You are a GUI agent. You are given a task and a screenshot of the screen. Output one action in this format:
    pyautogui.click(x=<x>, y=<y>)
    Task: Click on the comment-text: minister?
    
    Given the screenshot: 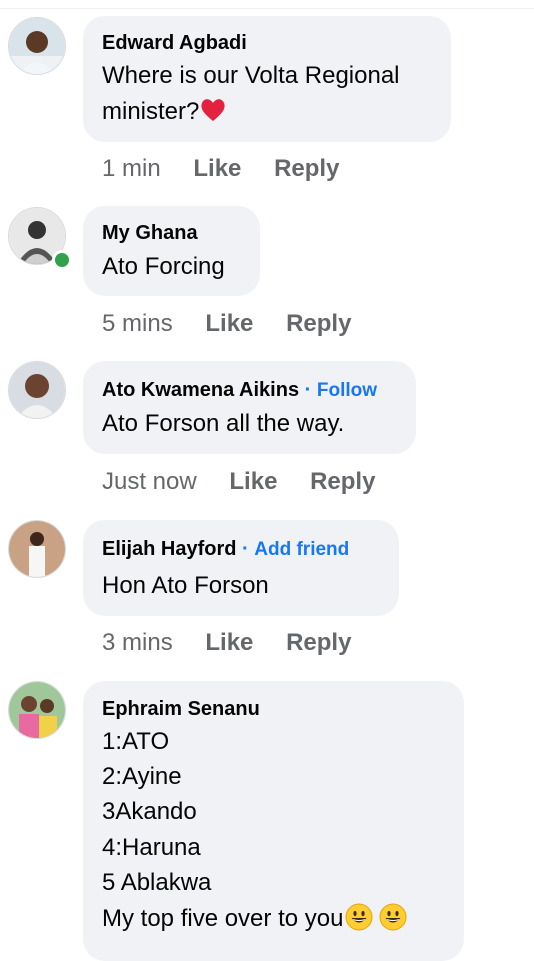 What is the action you would take?
    pyautogui.click(x=151, y=111)
    